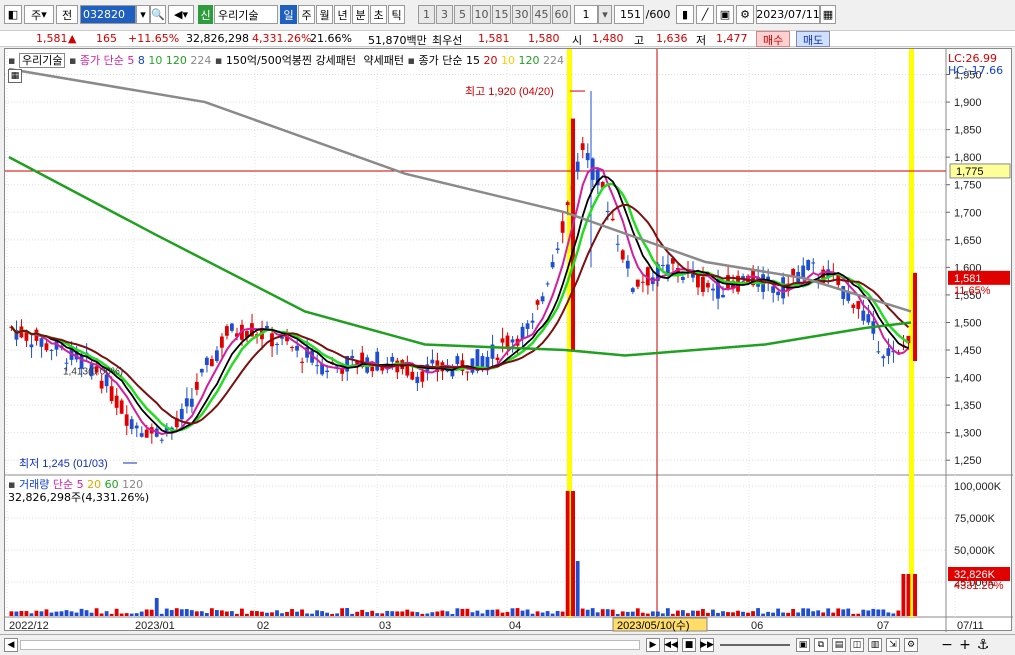 The image size is (1015, 655). Describe the element at coordinates (705, 14) in the screenshot. I see `draw-icon: ╱` at that location.